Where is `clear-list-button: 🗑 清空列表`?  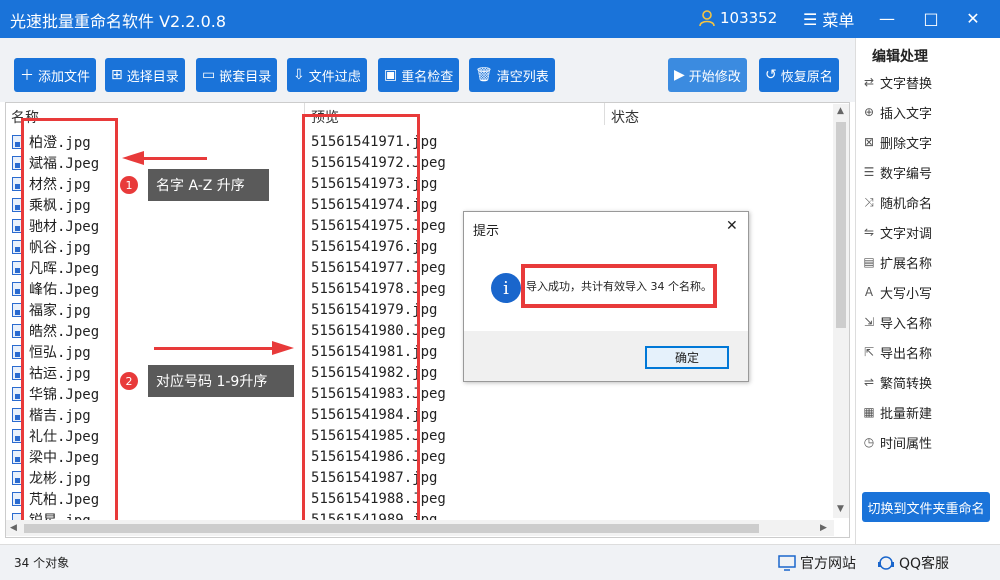 clear-list-button: 🗑 清空列表 is located at coordinates (512, 75).